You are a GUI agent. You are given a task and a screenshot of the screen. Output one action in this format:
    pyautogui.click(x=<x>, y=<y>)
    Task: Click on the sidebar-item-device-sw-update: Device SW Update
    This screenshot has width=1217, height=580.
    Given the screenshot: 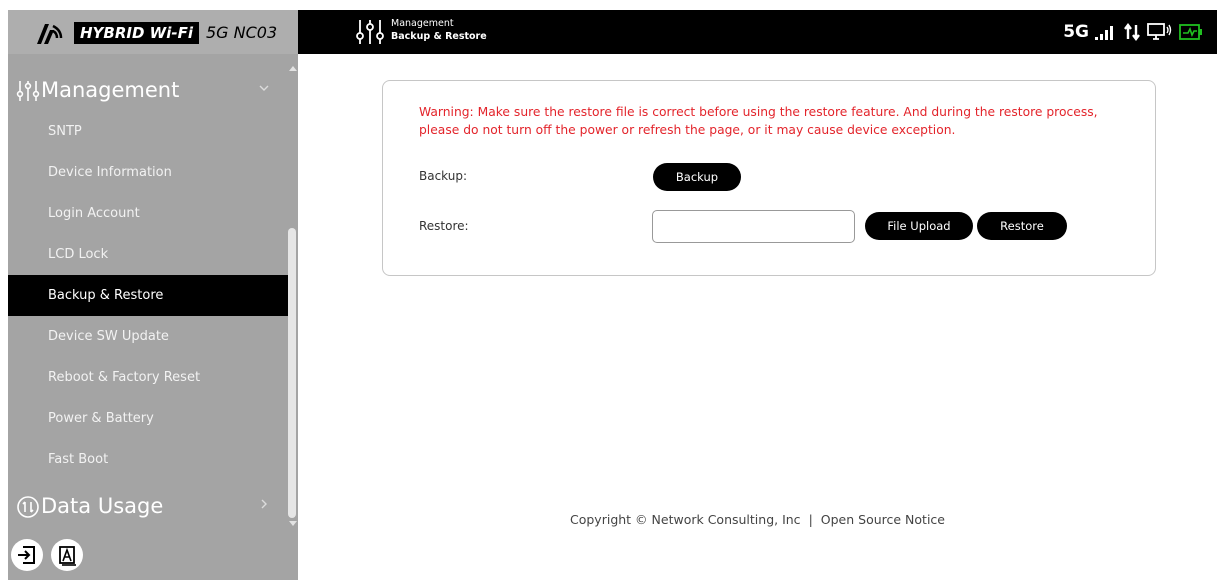 What is the action you would take?
    pyautogui.click(x=148, y=336)
    